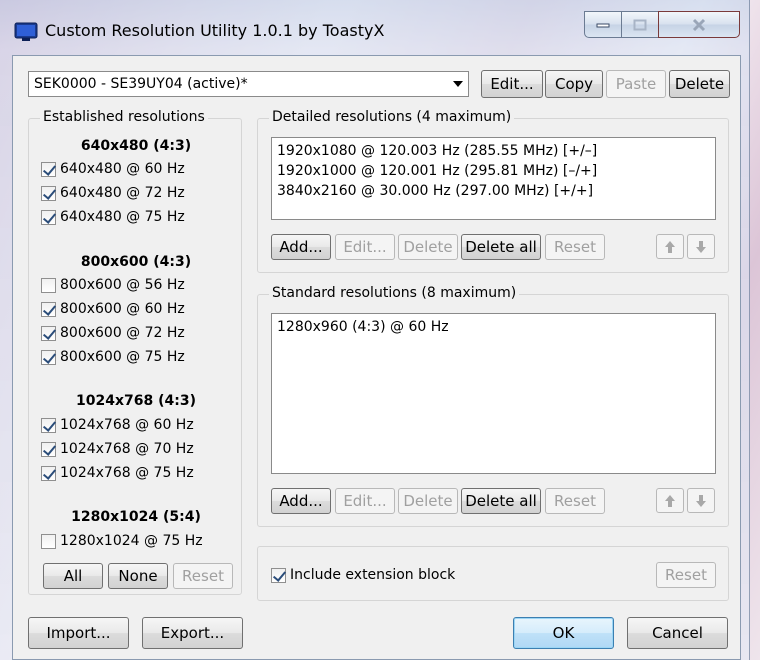  I want to click on dropdown-arrow-icon, so click(458, 84).